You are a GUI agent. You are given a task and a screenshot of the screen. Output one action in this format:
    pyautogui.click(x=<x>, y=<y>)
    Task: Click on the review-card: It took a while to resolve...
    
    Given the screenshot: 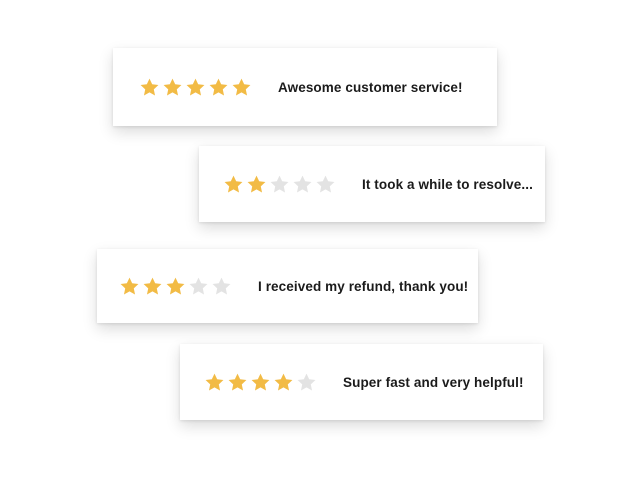 What is the action you would take?
    pyautogui.click(x=372, y=184)
    